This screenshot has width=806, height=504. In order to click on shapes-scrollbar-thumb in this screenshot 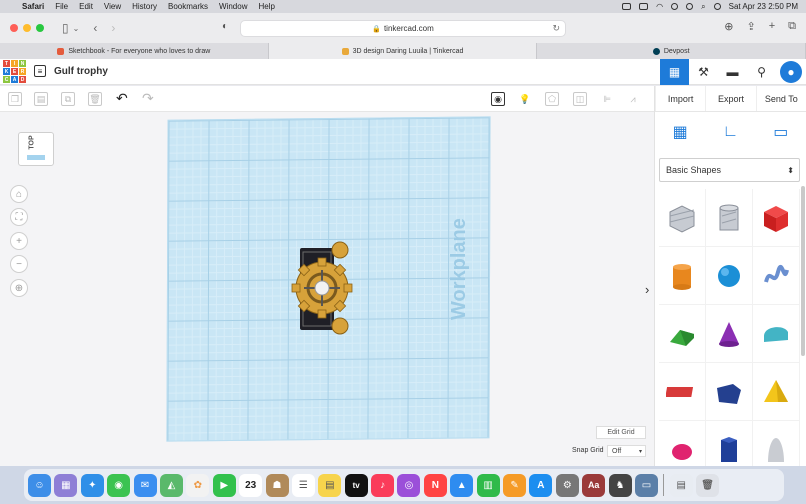, I will do `click(803, 271)`.